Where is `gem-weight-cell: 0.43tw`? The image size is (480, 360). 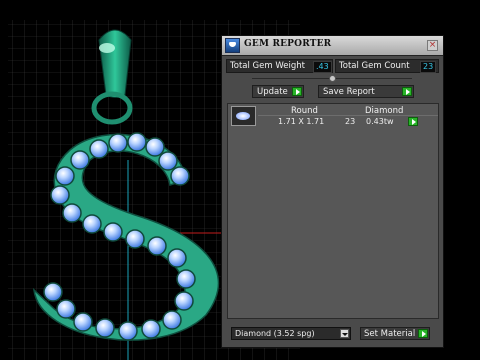 gem-weight-cell: 0.43tw is located at coordinates (380, 121).